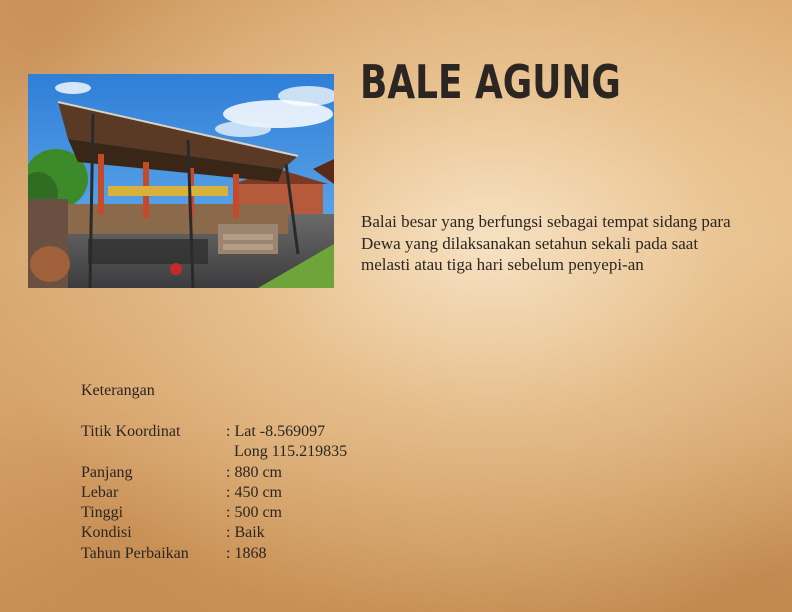 The height and width of the screenshot is (612, 792). What do you see at coordinates (254, 513) in the screenshot?
I see `attr-value: : 500 cm` at bounding box center [254, 513].